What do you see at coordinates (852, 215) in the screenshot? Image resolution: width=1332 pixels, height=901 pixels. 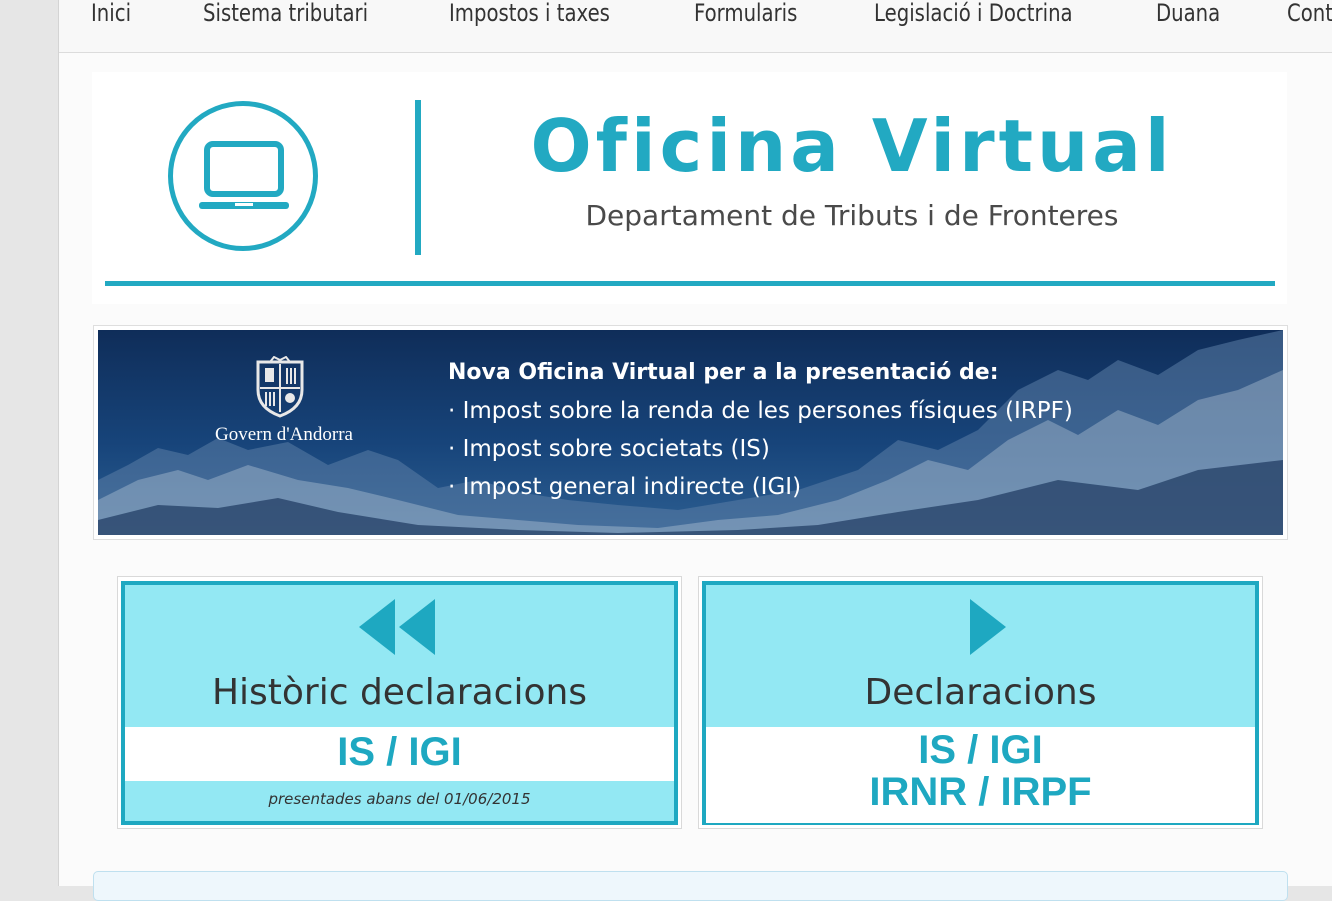 I see `page-subtitle: Departament de Tributs i de Fronteres` at bounding box center [852, 215].